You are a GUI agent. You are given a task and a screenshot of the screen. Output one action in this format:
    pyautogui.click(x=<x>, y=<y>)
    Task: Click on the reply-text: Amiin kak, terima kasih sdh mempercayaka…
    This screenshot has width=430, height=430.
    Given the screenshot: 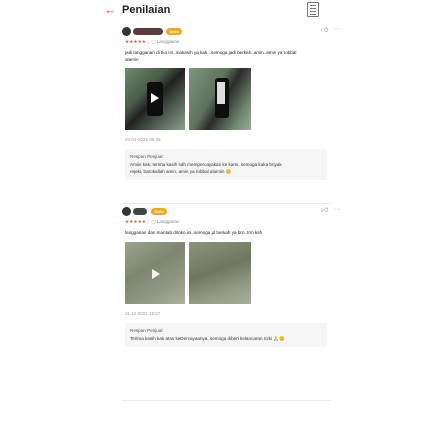 What is the action you would take?
    pyautogui.click(x=206, y=168)
    